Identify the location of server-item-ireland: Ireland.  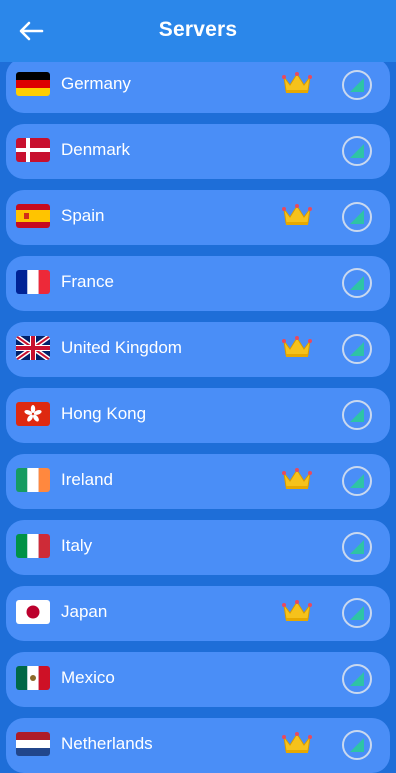
(198, 481).